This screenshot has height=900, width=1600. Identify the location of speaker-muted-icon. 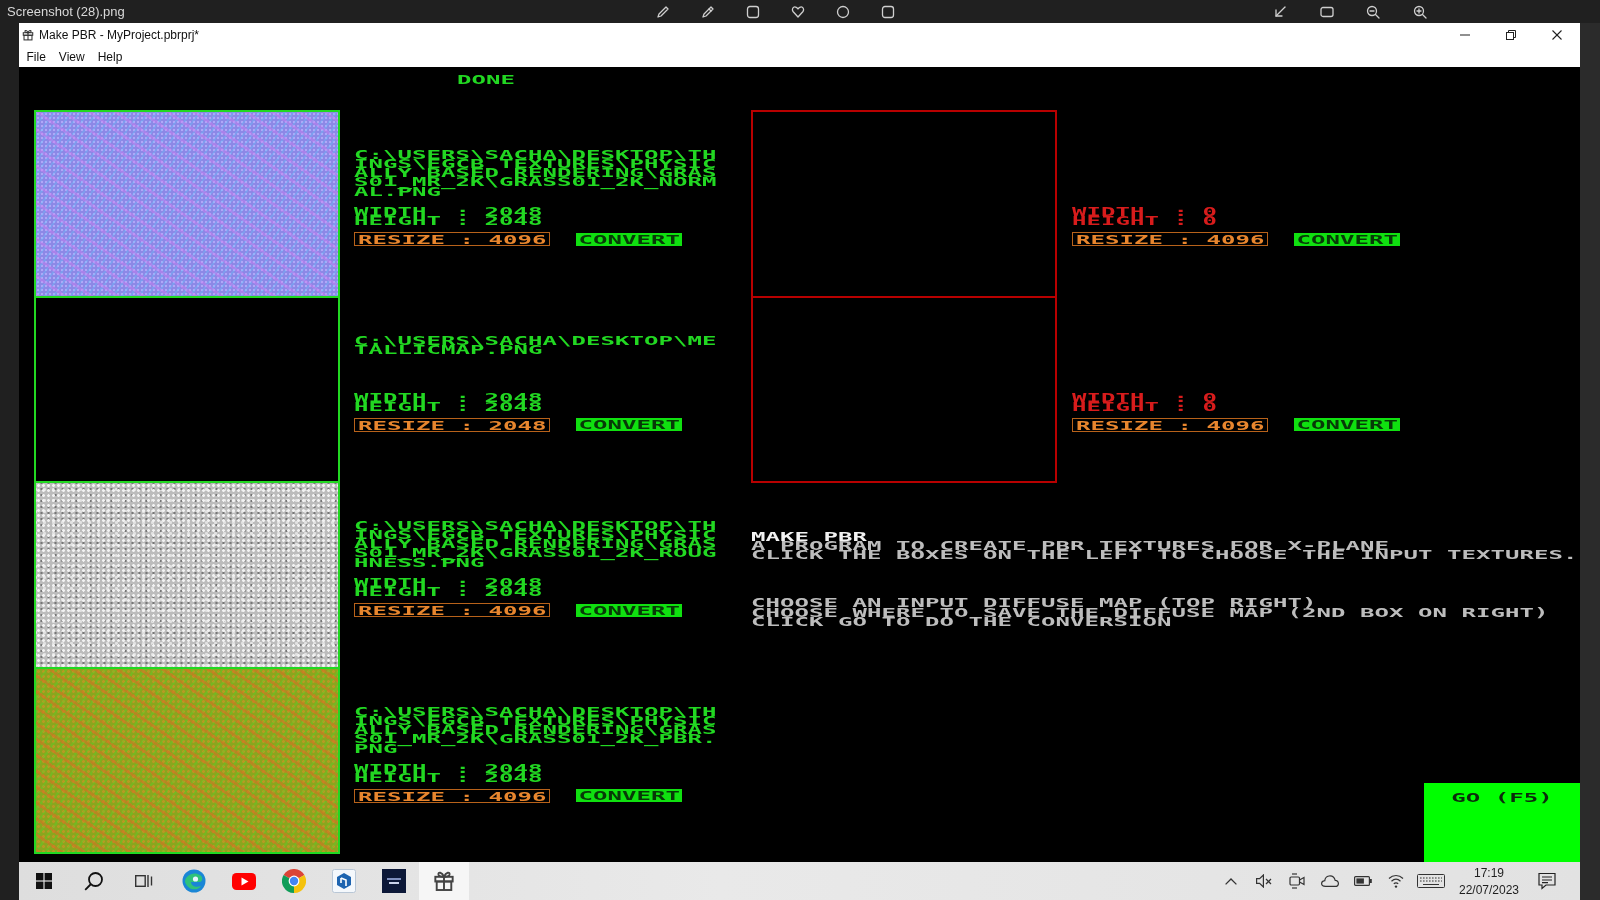
(1263, 881).